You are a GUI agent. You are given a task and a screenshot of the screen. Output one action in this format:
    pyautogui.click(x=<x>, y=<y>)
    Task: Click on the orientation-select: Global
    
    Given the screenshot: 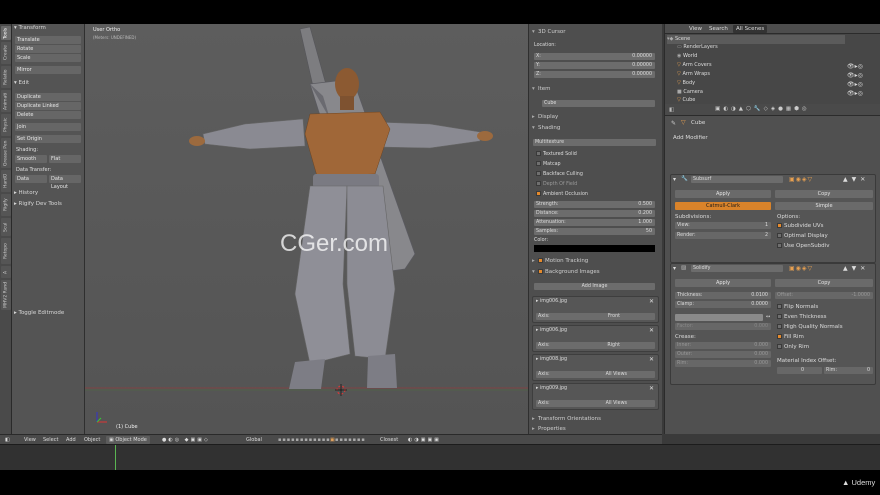 What is the action you would take?
    pyautogui.click(x=254, y=440)
    